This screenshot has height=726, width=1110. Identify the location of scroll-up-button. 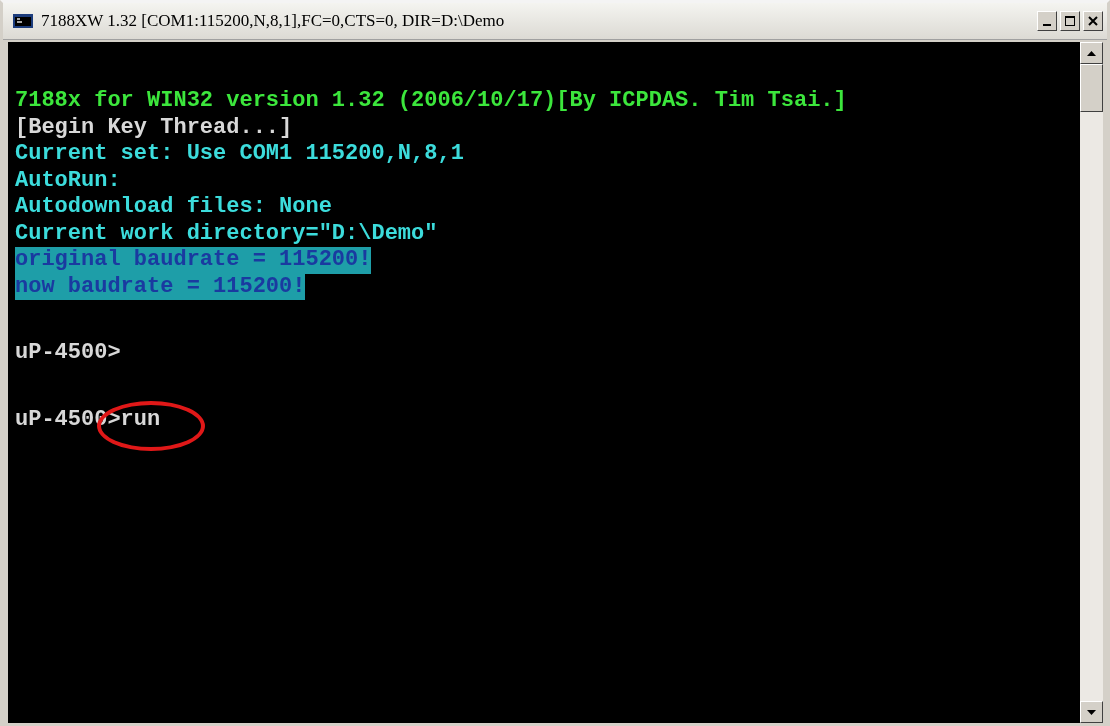
(1091, 53).